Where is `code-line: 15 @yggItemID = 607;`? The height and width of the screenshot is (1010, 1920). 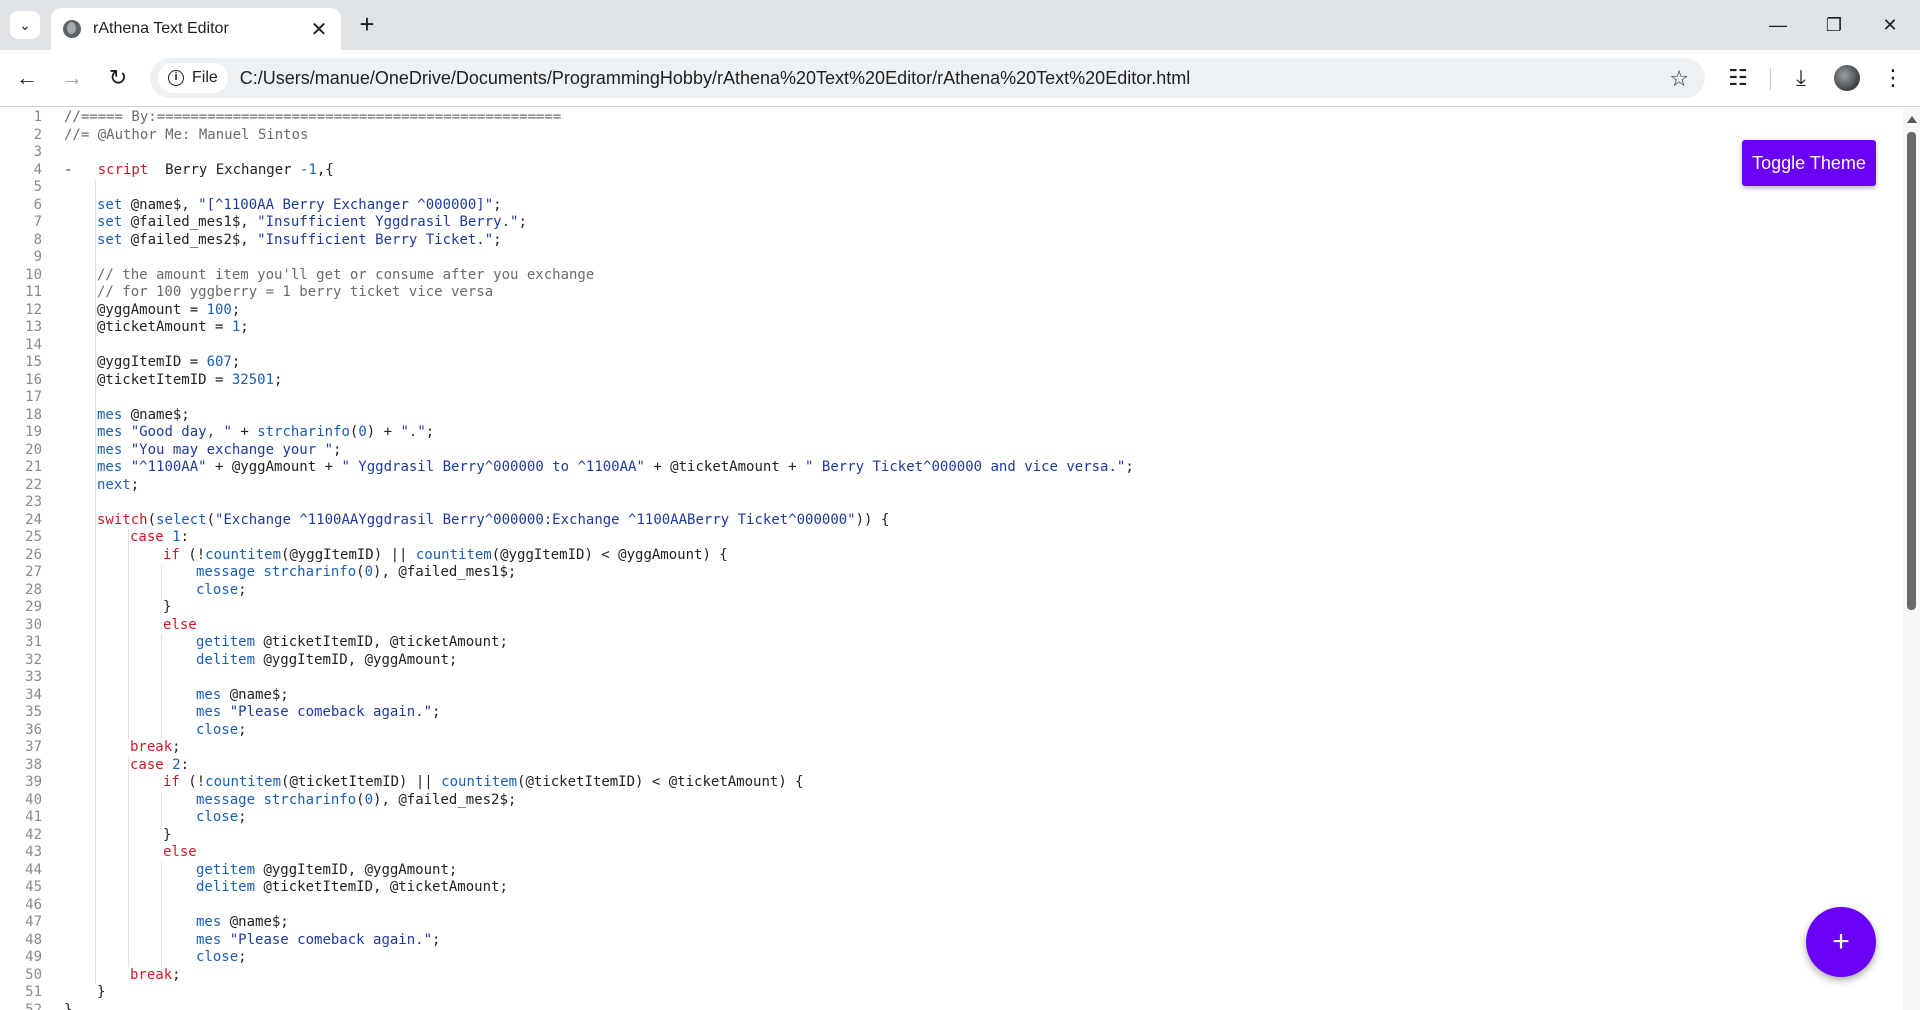
code-line: 15 @yggItemID = 607; is located at coordinates (951, 363).